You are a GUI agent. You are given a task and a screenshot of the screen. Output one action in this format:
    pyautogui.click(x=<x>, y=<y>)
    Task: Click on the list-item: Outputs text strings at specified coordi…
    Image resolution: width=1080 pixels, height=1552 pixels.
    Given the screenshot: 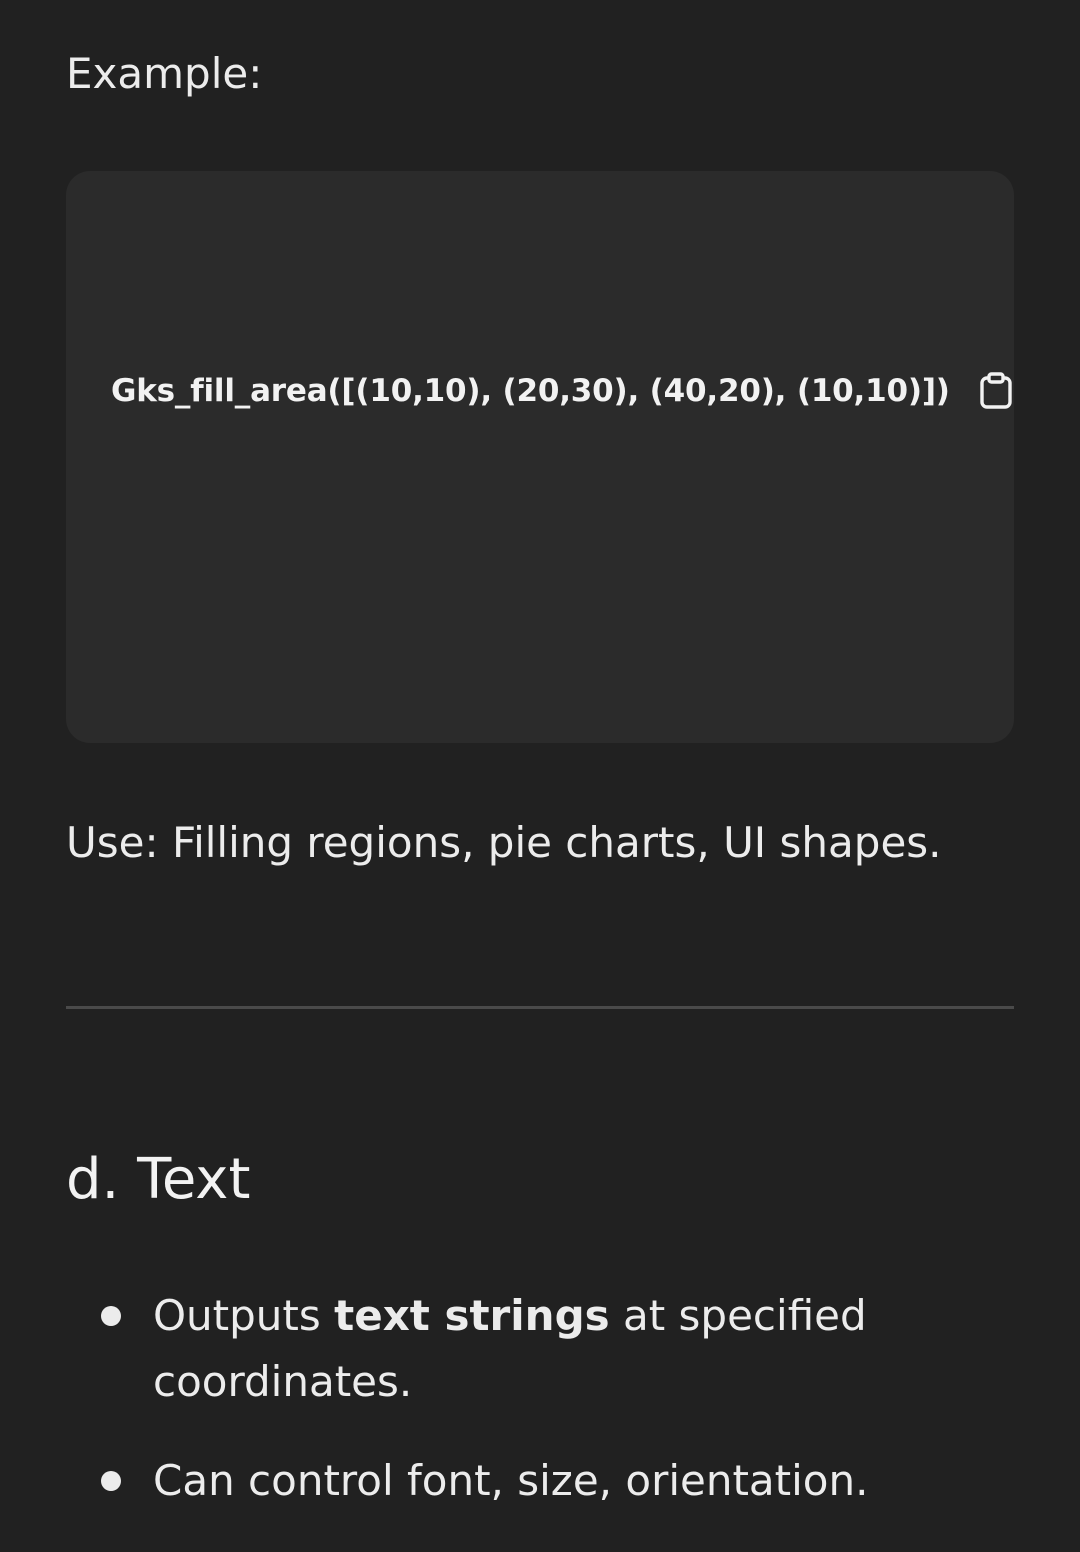 What is the action you would take?
    pyautogui.click(x=540, y=1349)
    